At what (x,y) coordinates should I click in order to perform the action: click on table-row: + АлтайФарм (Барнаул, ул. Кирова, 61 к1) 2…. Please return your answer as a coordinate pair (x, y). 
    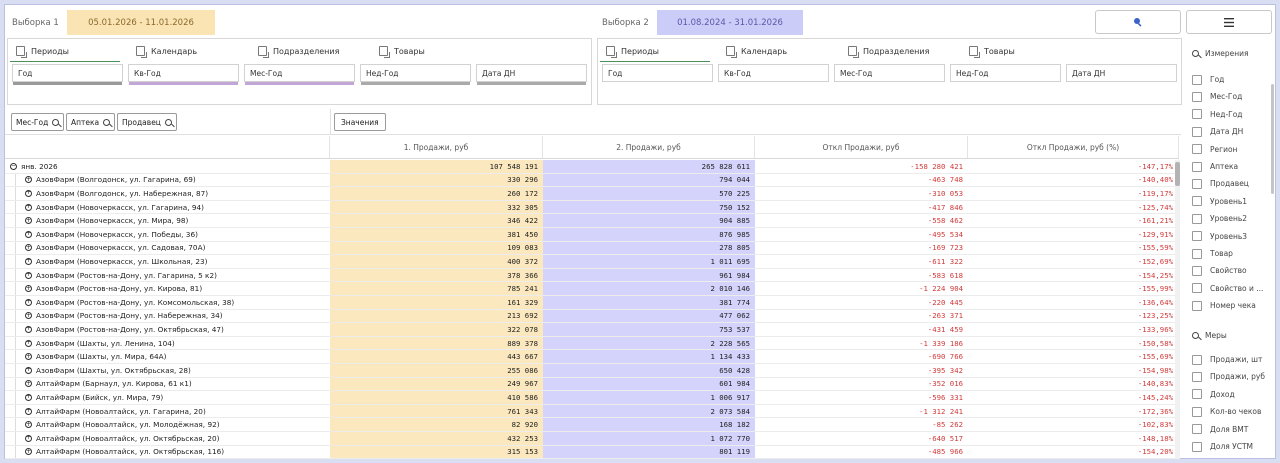
    Looking at the image, I should click on (592, 384).